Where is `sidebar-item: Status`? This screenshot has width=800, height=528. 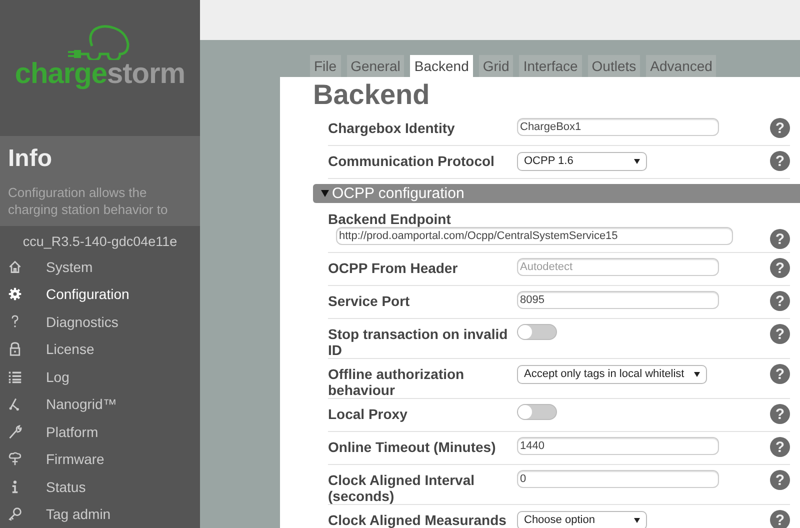
sidebar-item: Status is located at coordinates (100, 486).